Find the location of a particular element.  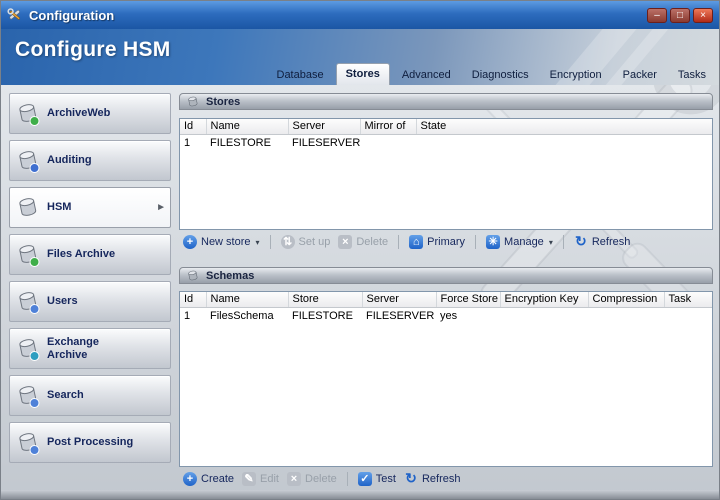

stores-icon is located at coordinates (193, 101).